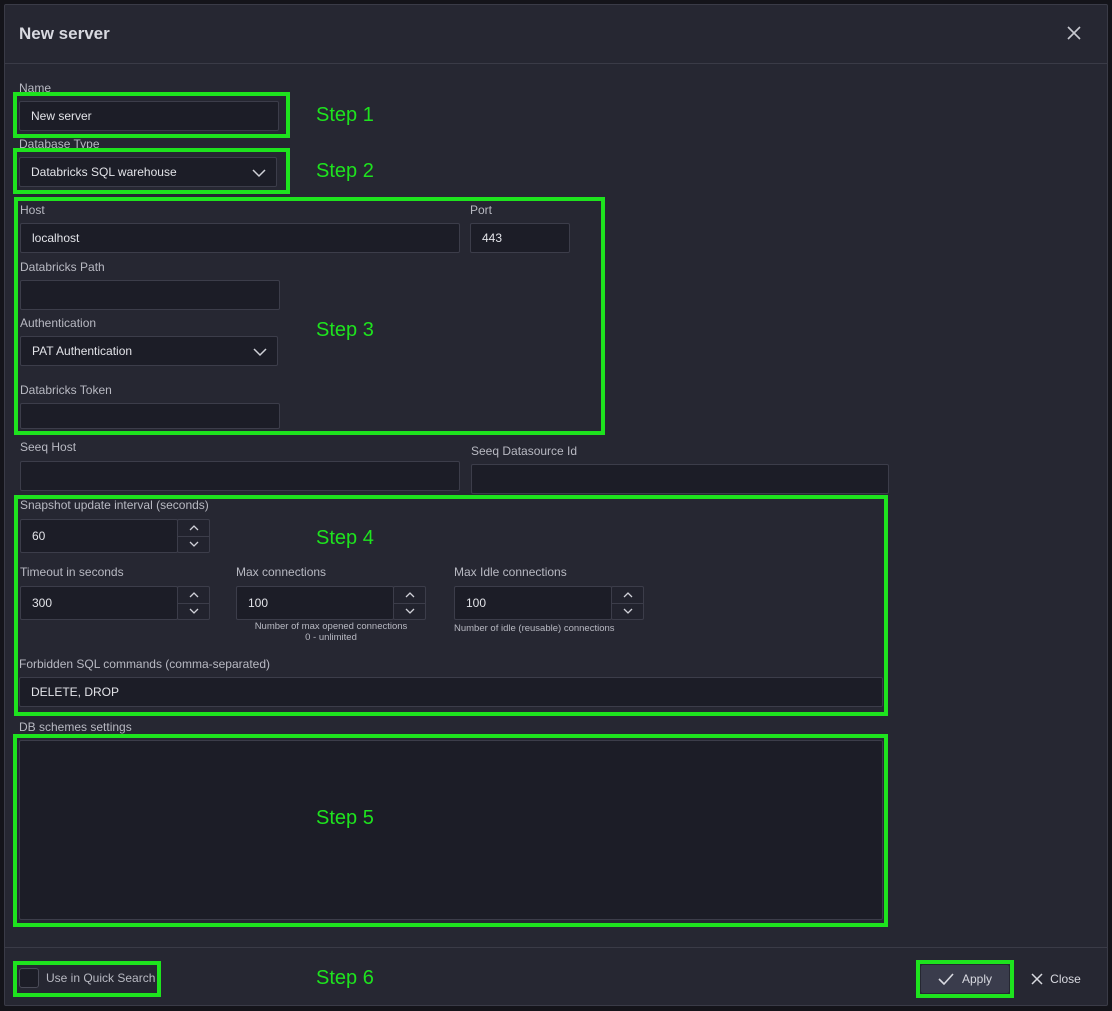 The width and height of the screenshot is (1112, 1011). I want to click on step-4-label: Step 4, so click(345, 538).